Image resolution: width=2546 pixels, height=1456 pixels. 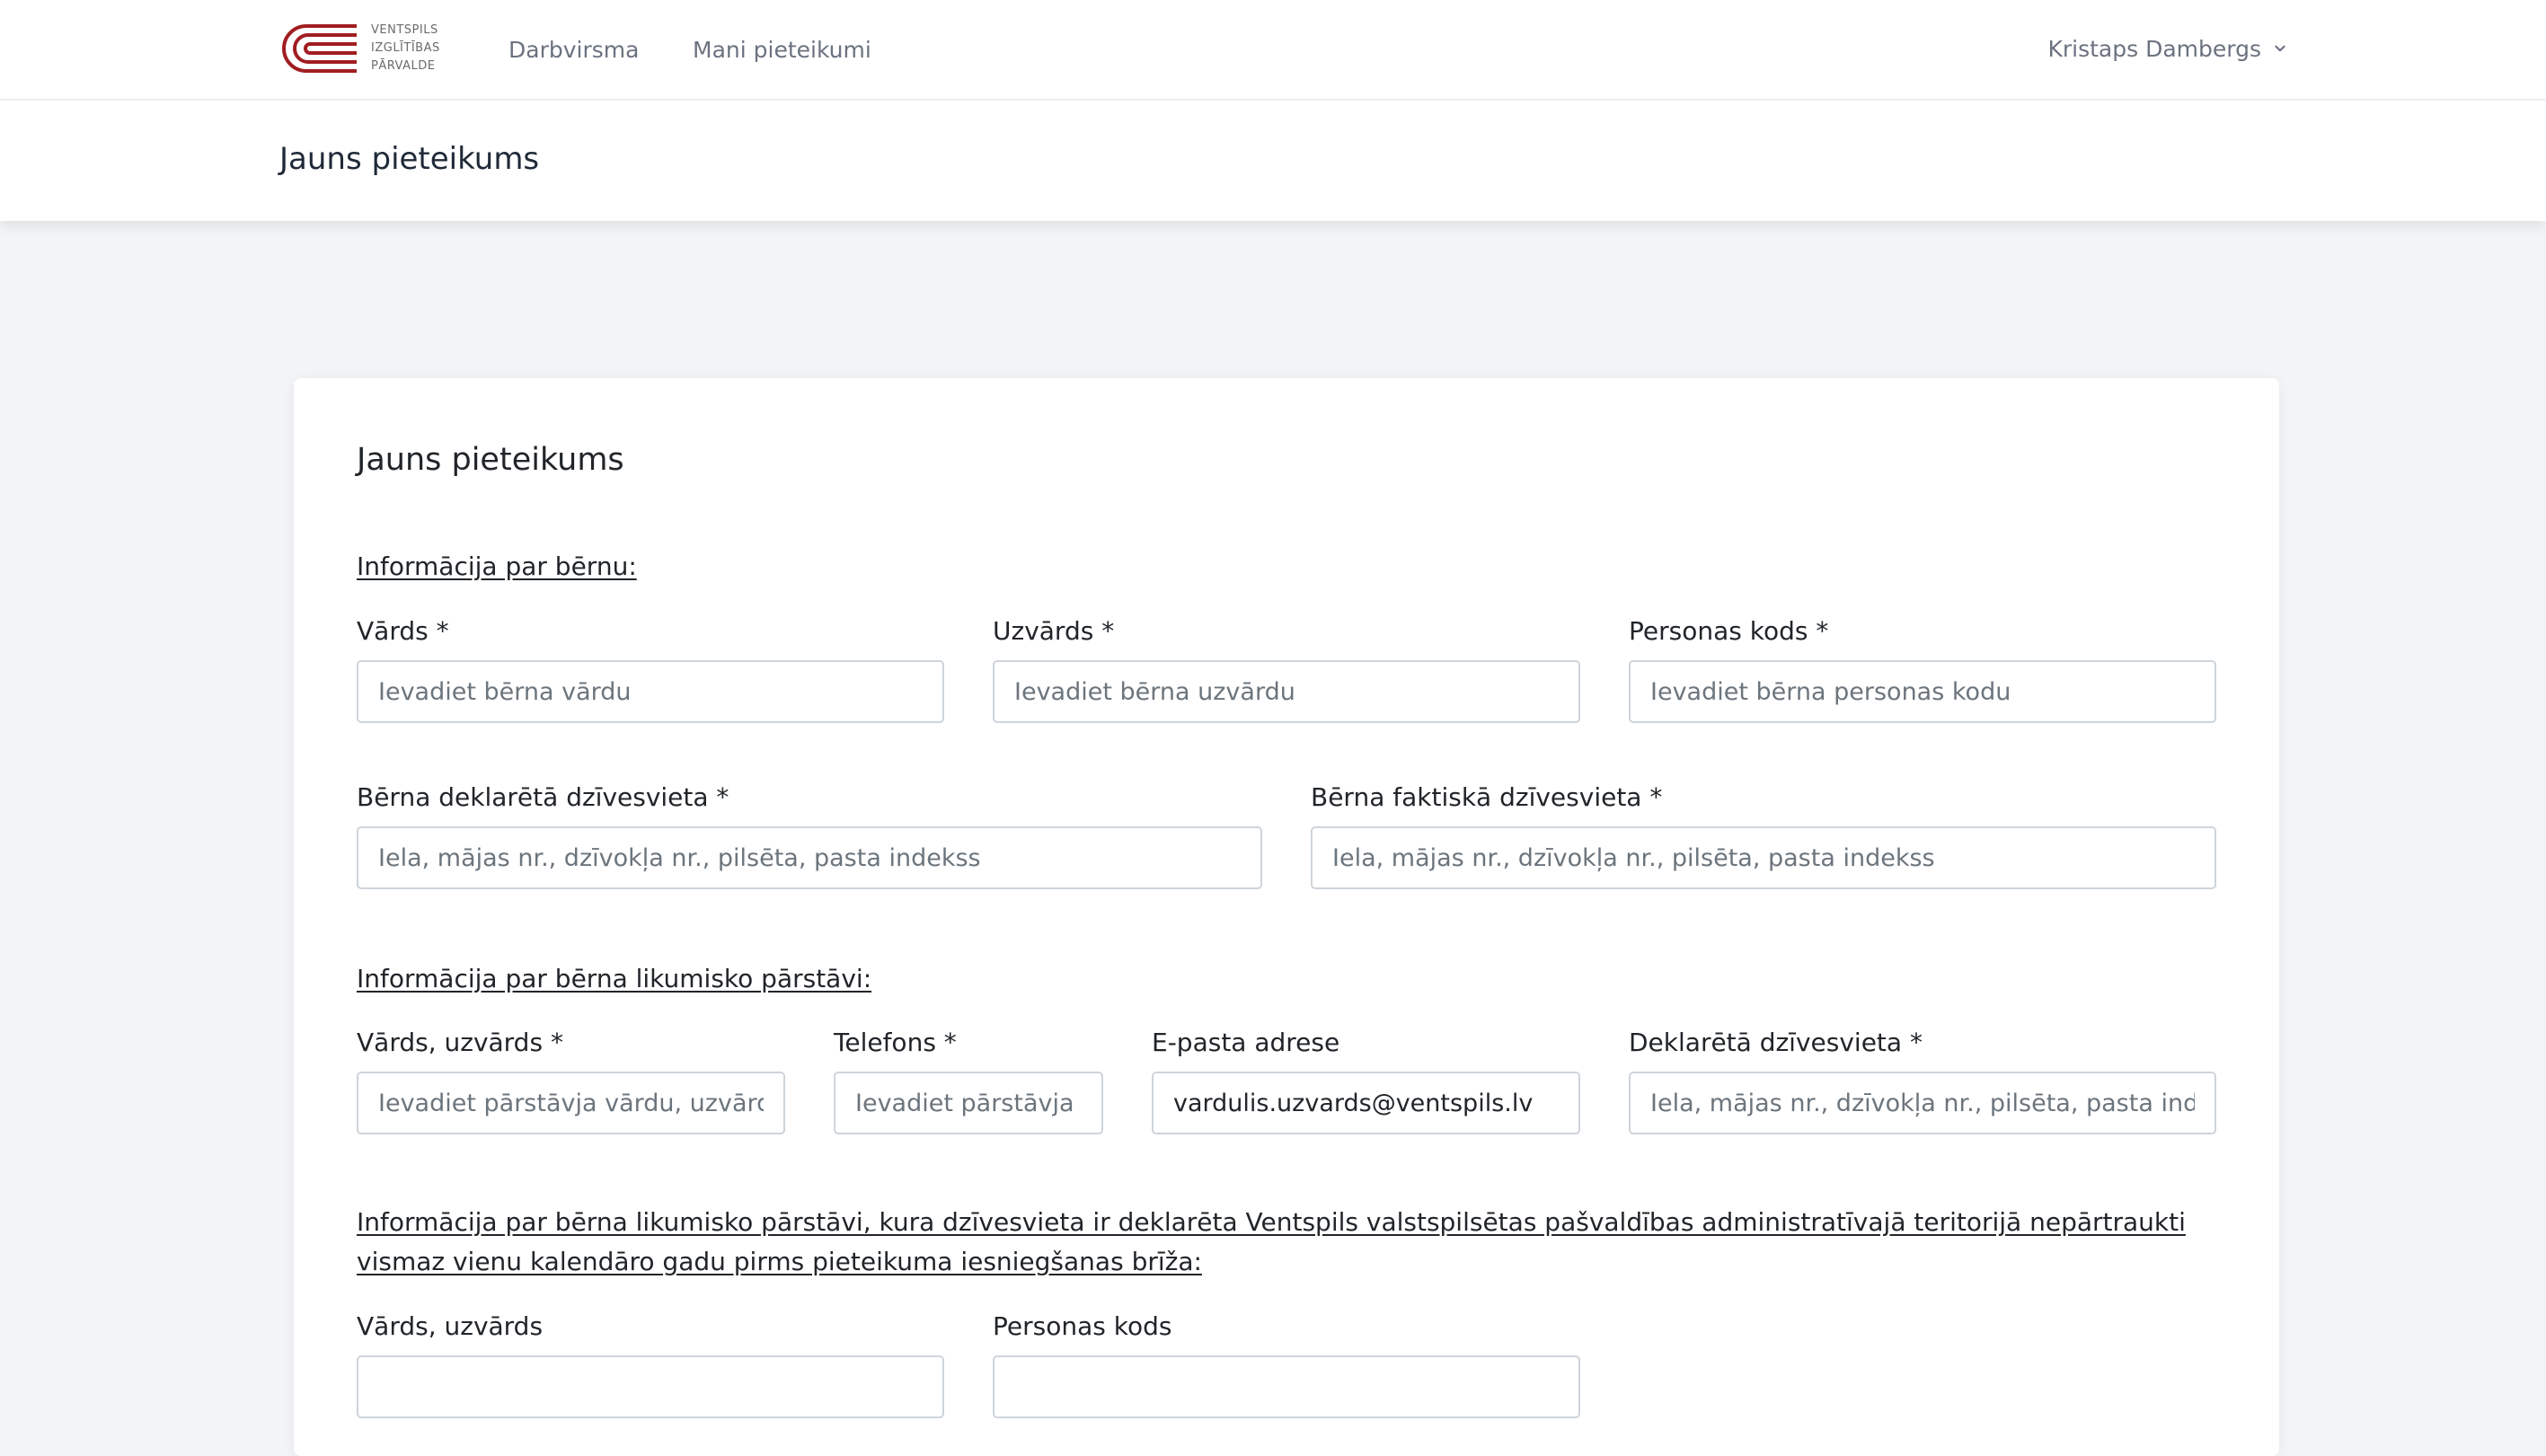 I want to click on logo-text: VENTSPILS IZGLĪTĪBAS PĀRVALDE, so click(x=405, y=49).